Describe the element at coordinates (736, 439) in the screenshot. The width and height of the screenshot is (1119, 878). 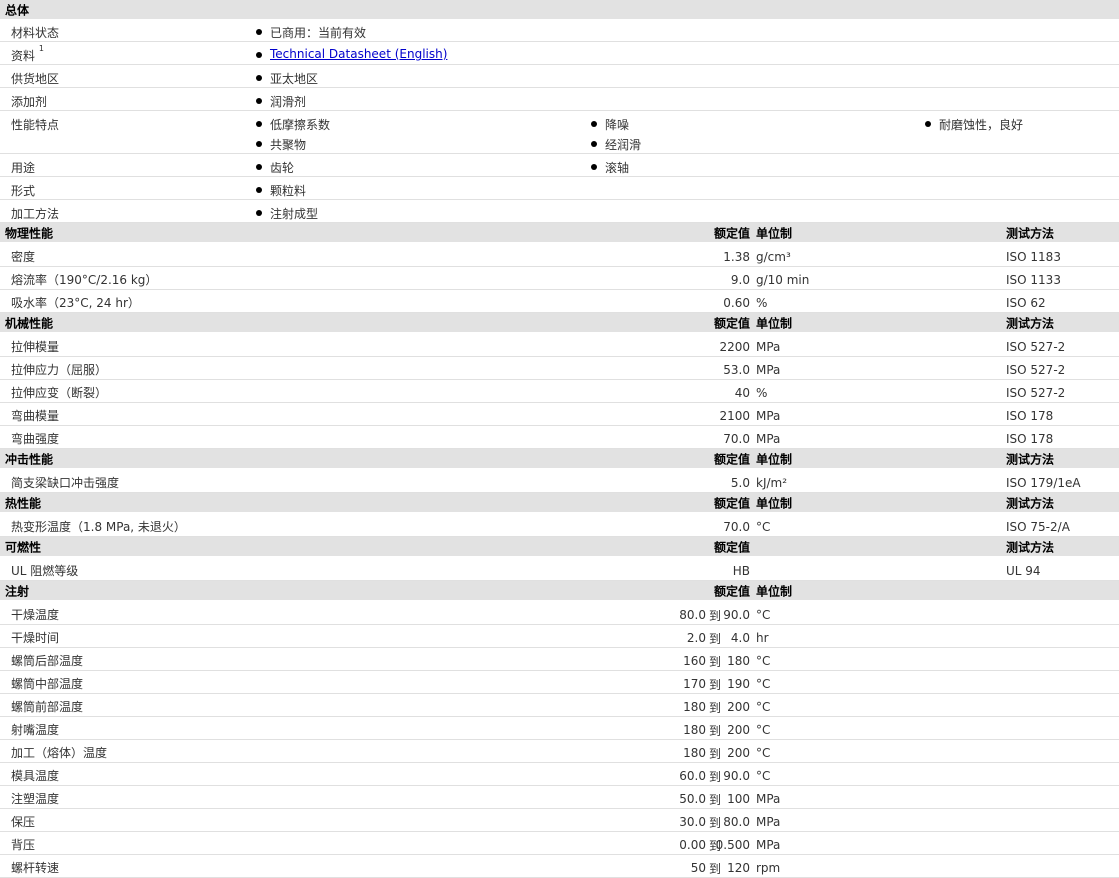
I see `nominal-value: 70.0` at that location.